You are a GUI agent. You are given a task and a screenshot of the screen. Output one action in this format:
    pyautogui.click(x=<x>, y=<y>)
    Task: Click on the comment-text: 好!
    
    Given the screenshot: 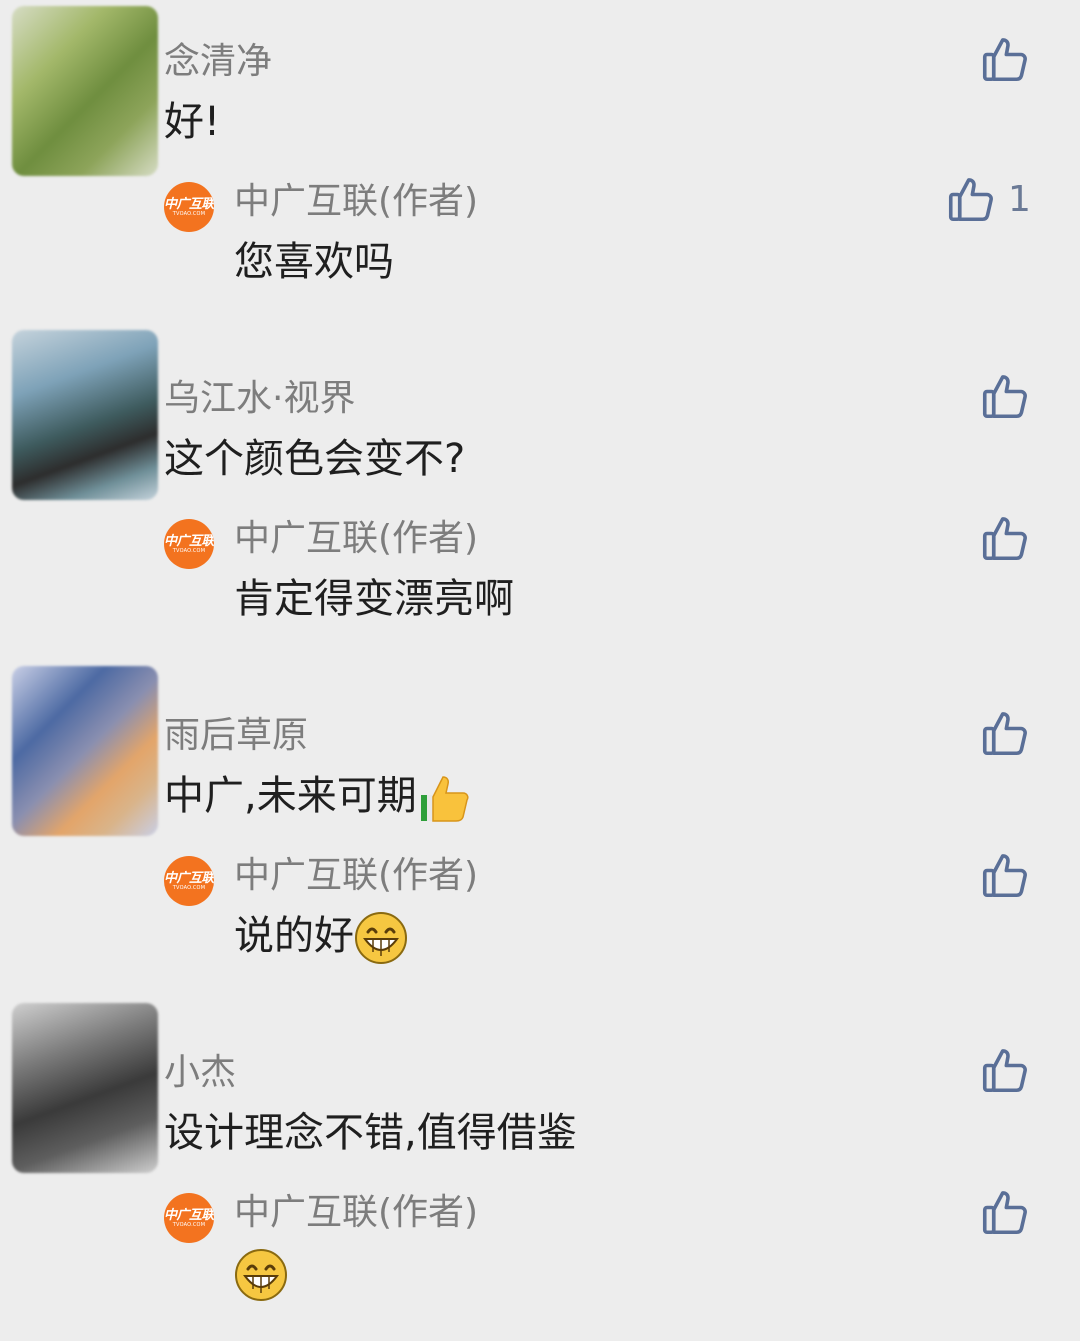 What is the action you would take?
    pyautogui.click(x=192, y=122)
    